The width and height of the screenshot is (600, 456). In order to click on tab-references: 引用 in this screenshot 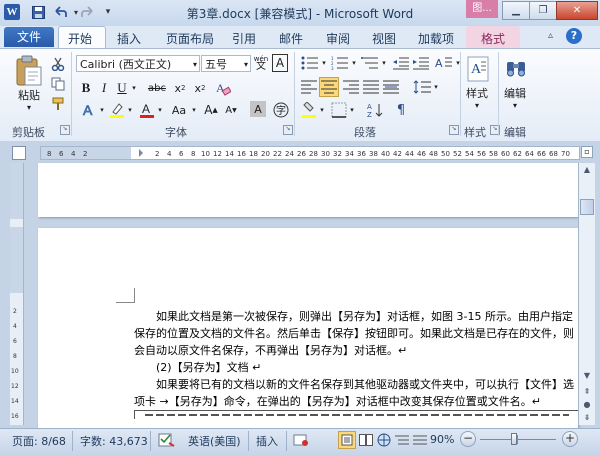, I will do `click(244, 38)`.